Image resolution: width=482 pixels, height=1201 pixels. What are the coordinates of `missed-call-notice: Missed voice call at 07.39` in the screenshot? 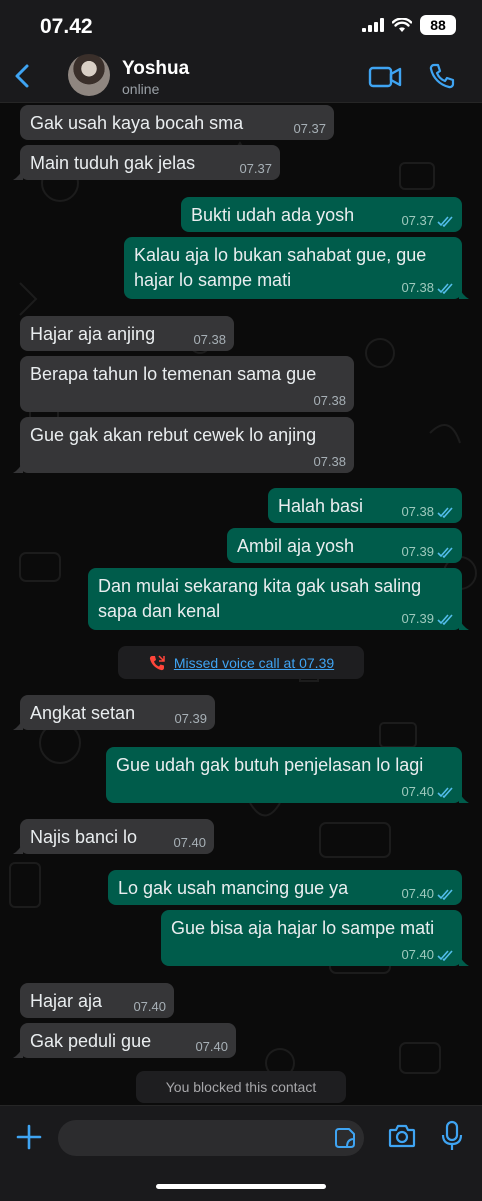 It's located at (241, 662).